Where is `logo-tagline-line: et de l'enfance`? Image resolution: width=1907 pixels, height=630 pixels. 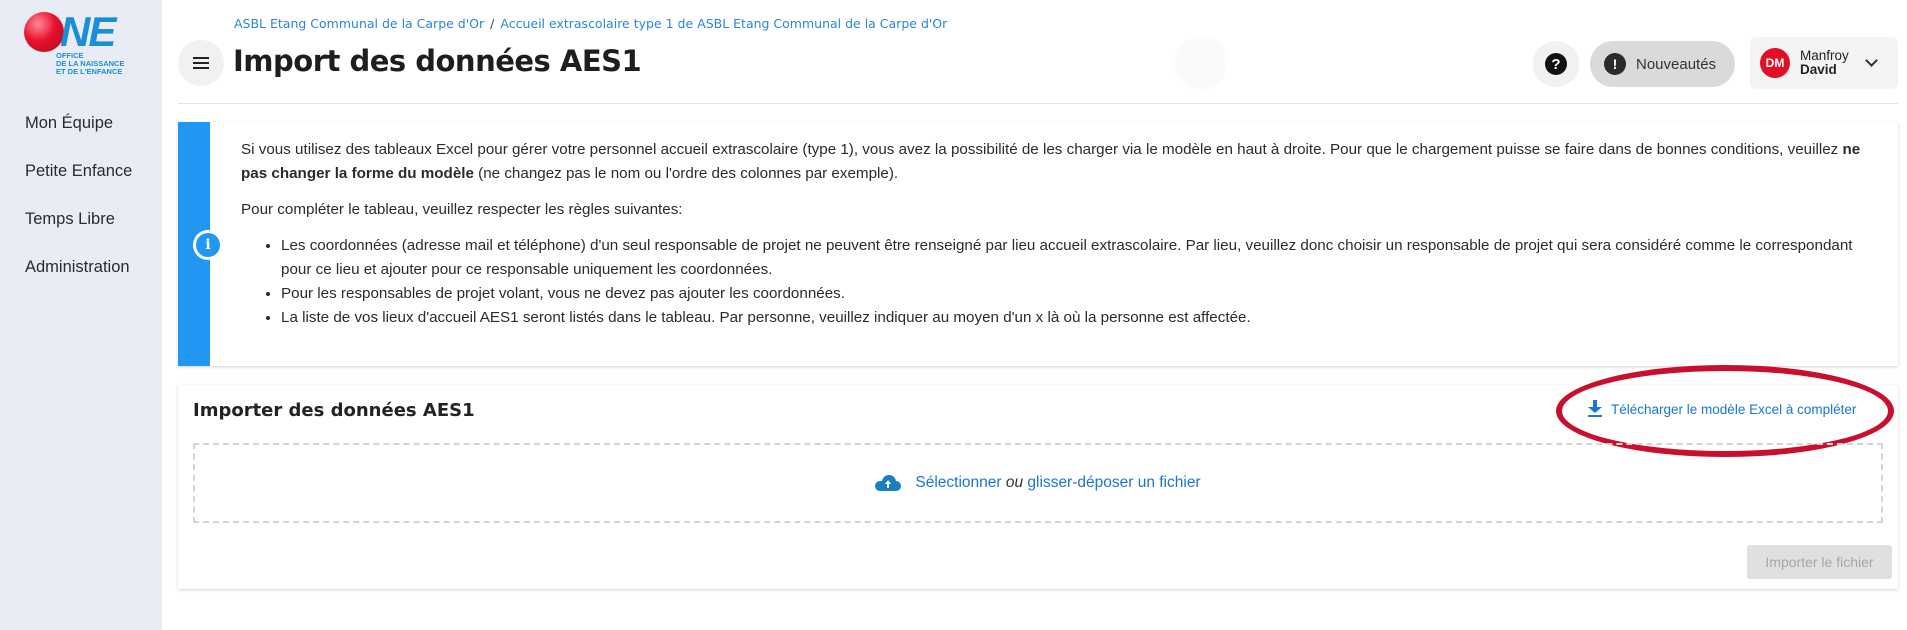 logo-tagline-line: et de l'enfance is located at coordinates (89, 71).